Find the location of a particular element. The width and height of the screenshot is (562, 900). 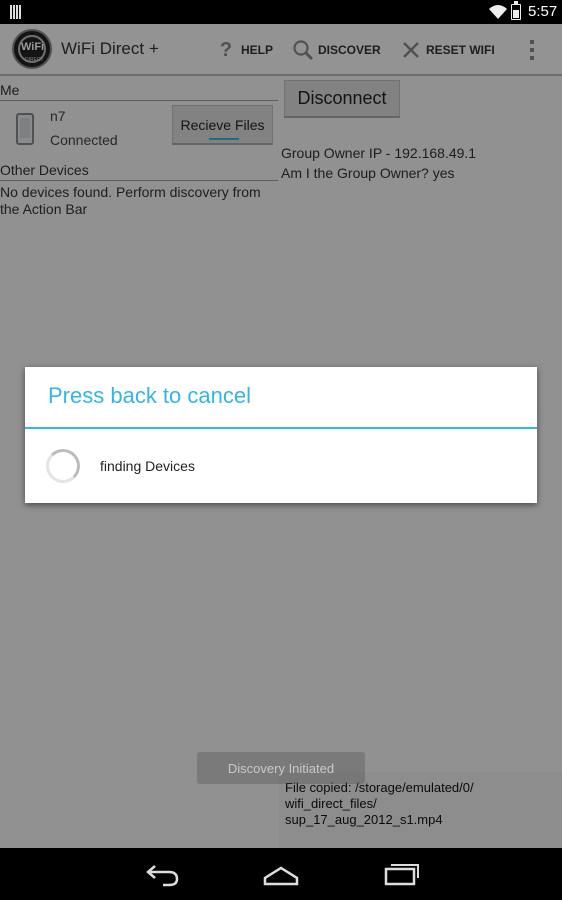

dialog-message: finding Devices is located at coordinates (147, 466).